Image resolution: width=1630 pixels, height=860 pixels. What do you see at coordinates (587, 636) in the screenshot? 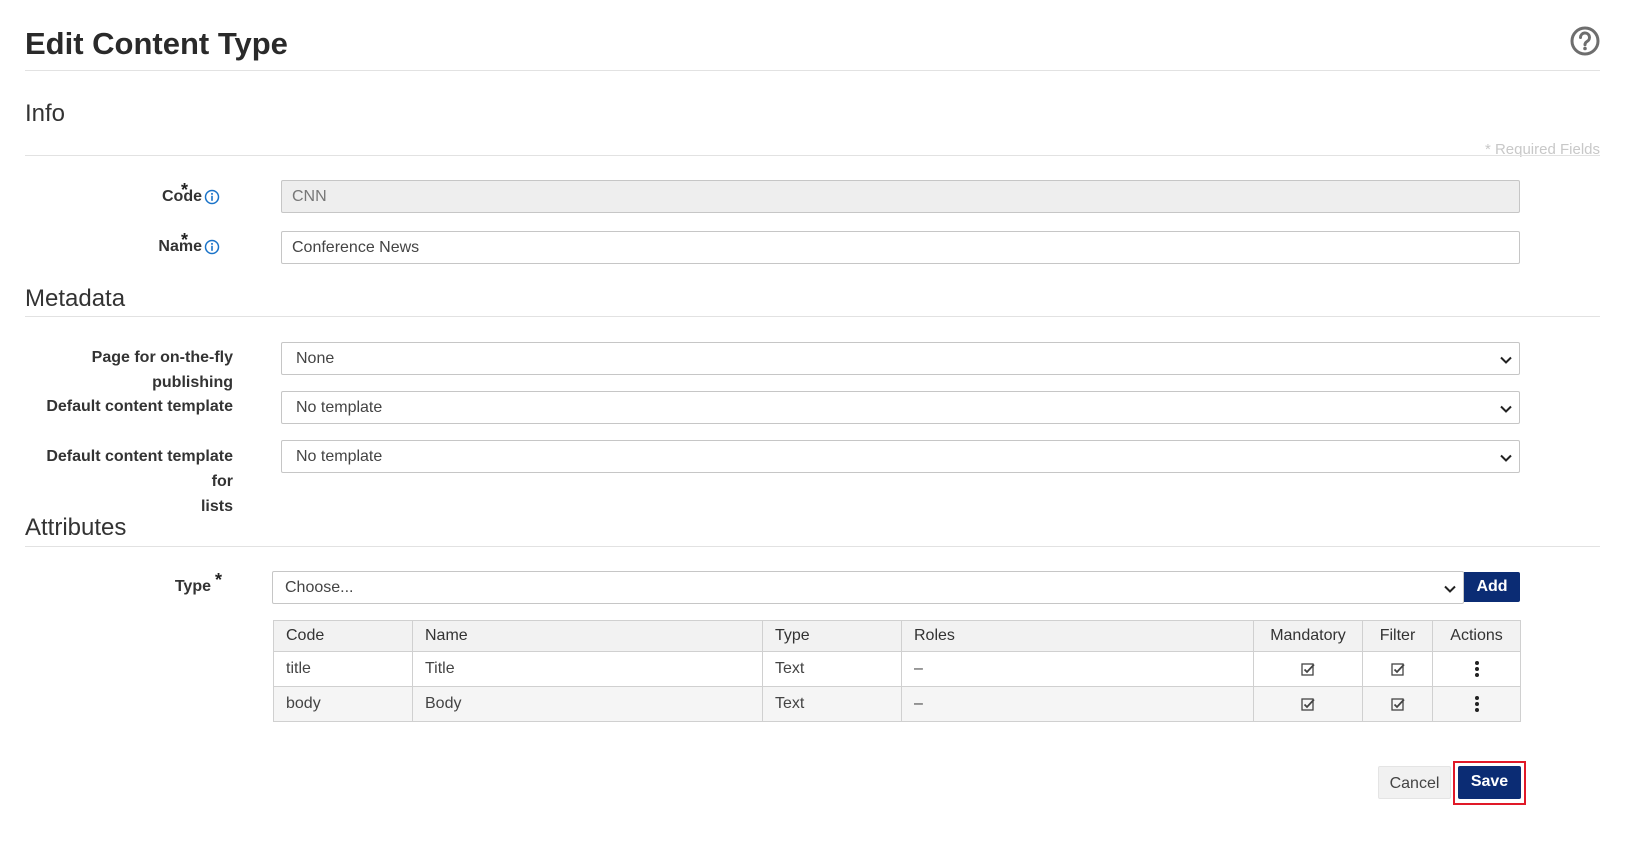
I see `column-header-name: Name` at bounding box center [587, 636].